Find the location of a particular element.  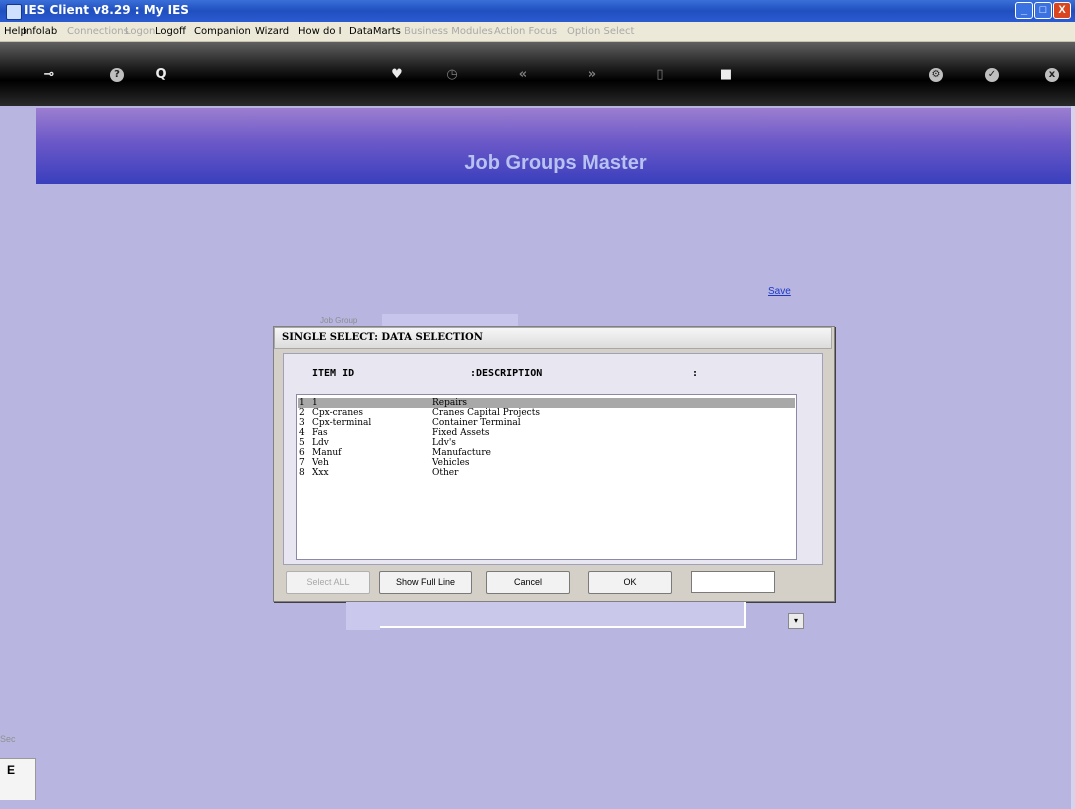

list-item: 2 Cpx-cranes Cranes Capital Projects is located at coordinates (546, 413).